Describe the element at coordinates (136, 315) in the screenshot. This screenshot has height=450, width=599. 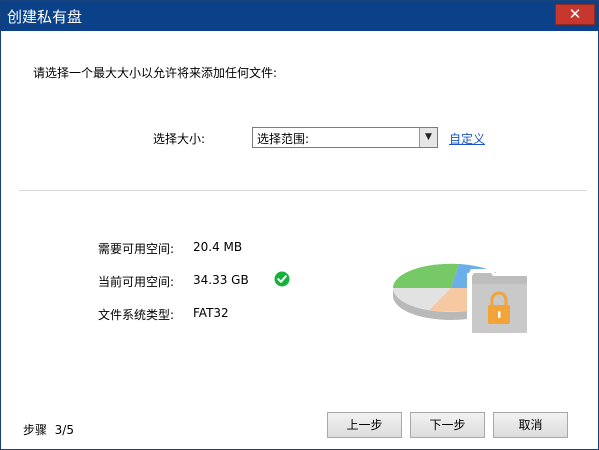
I see `filesystem-label: 文件系统类型:` at that location.